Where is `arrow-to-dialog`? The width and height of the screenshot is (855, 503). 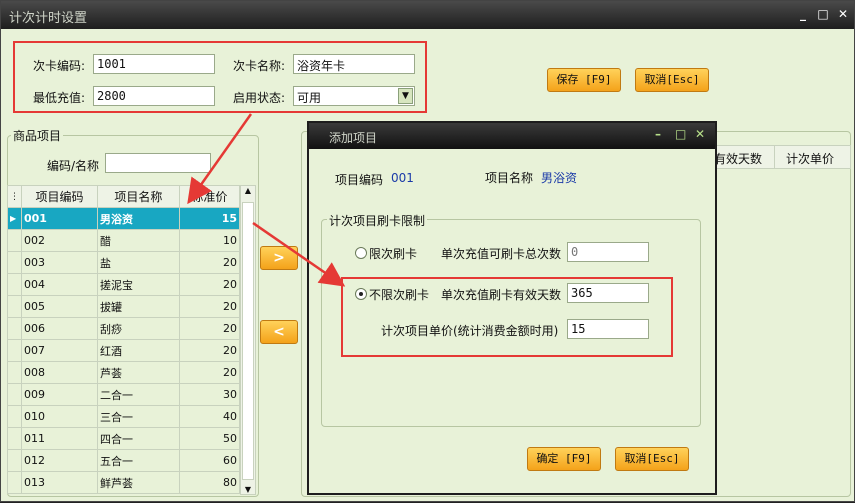 arrow-to-dialog is located at coordinates (299, 254).